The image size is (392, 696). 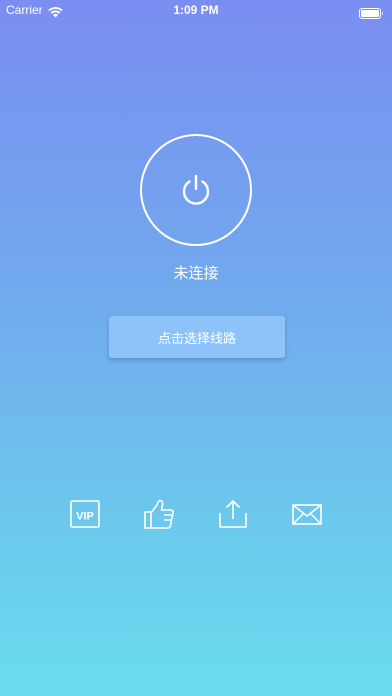 What do you see at coordinates (85, 517) in the screenshot?
I see `vip-label: VIP` at bounding box center [85, 517].